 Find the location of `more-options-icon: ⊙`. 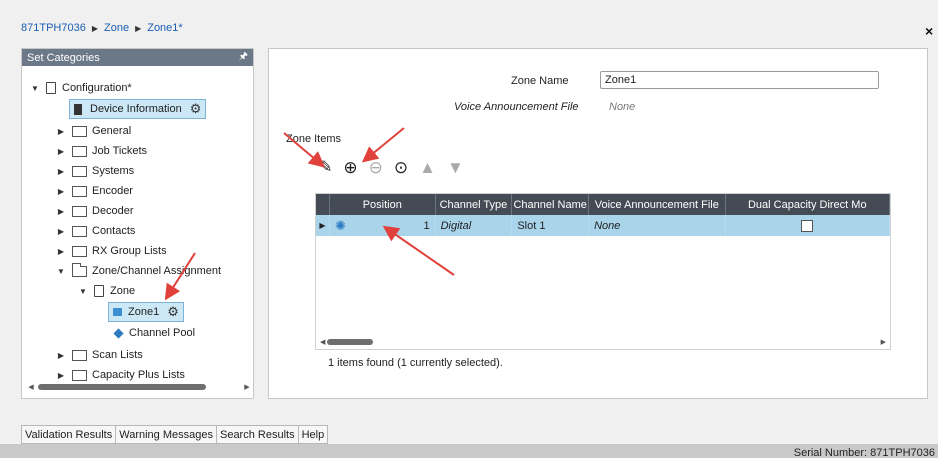

more-options-icon: ⊙ is located at coordinates (401, 167).